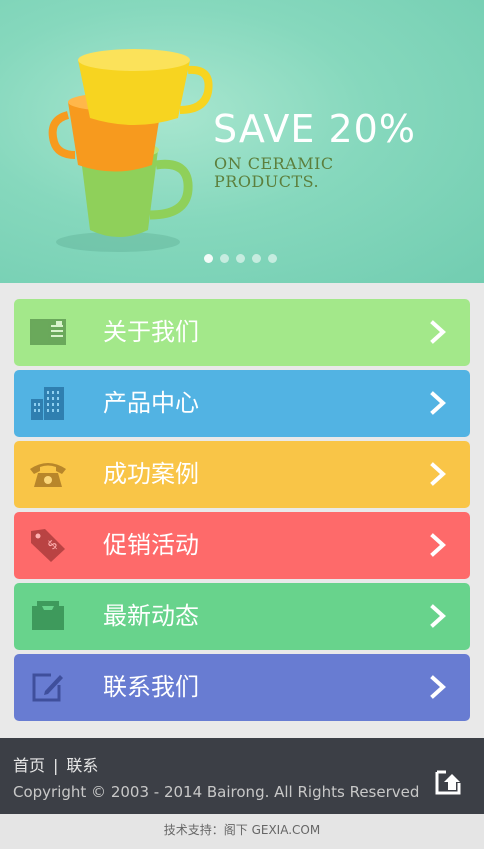 This screenshot has height=849, width=484. I want to click on carousel-dots, so click(240, 258).